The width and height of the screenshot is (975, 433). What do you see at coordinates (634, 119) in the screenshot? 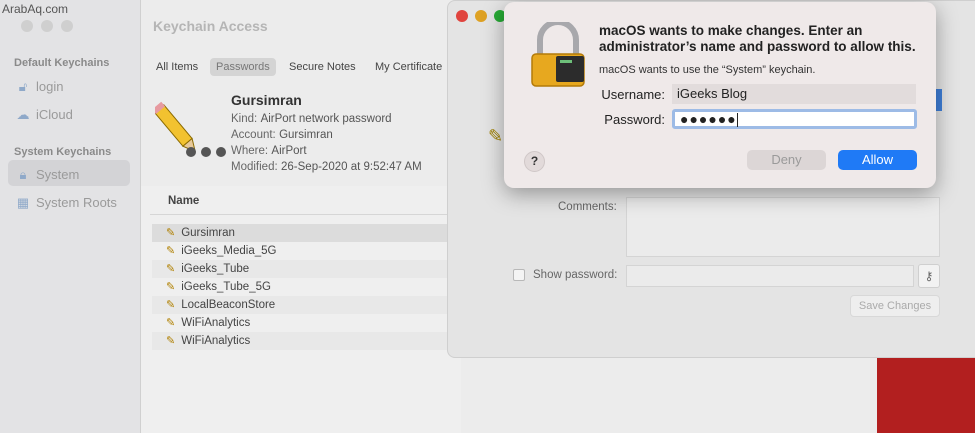
I see `password-label: Password:` at bounding box center [634, 119].